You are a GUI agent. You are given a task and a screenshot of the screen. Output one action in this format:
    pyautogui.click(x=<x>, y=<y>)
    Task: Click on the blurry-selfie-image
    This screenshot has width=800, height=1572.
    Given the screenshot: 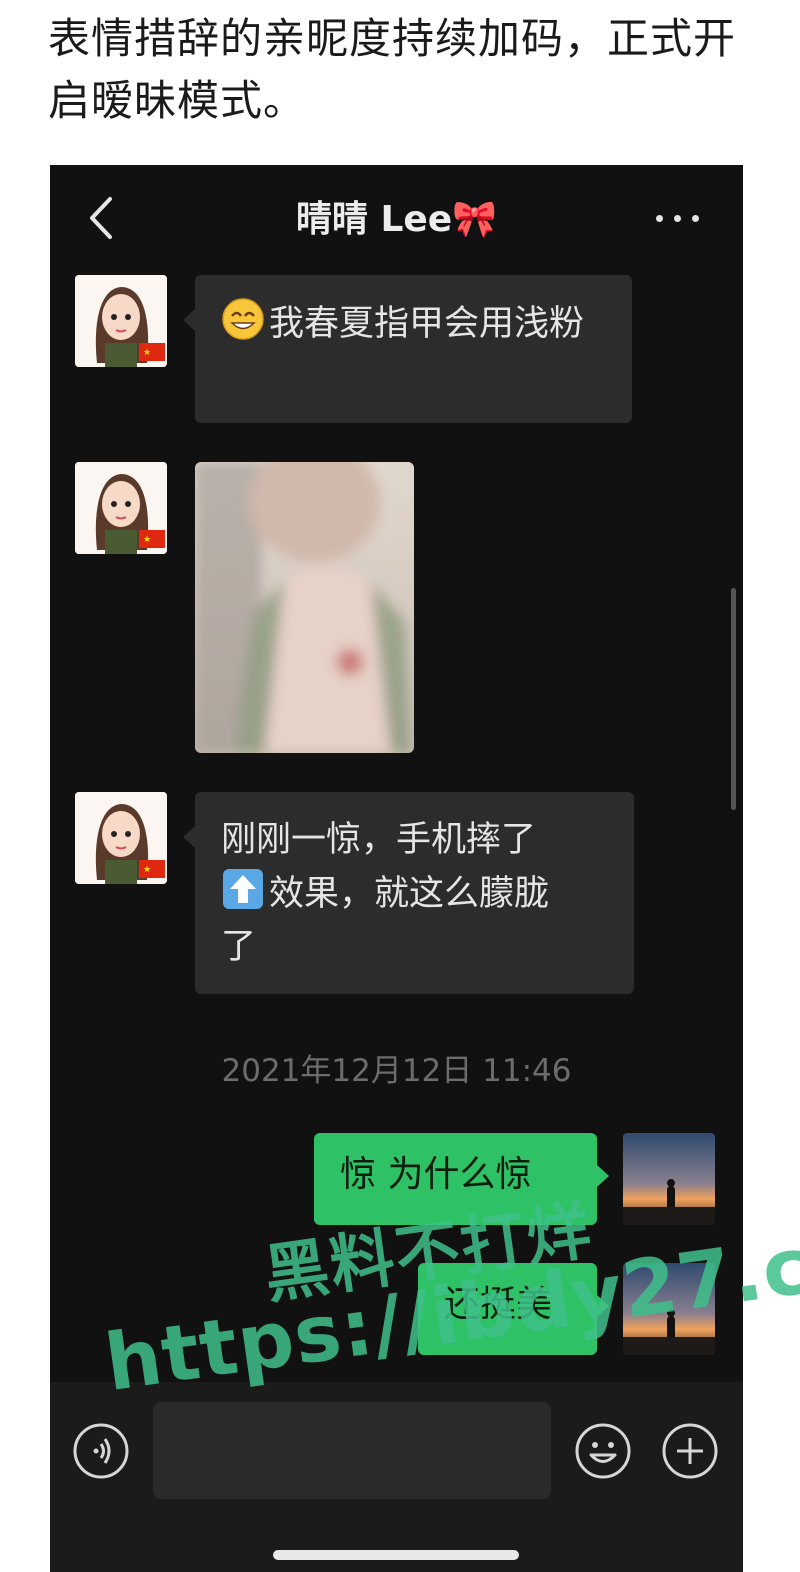 What is the action you would take?
    pyautogui.click(x=304, y=607)
    